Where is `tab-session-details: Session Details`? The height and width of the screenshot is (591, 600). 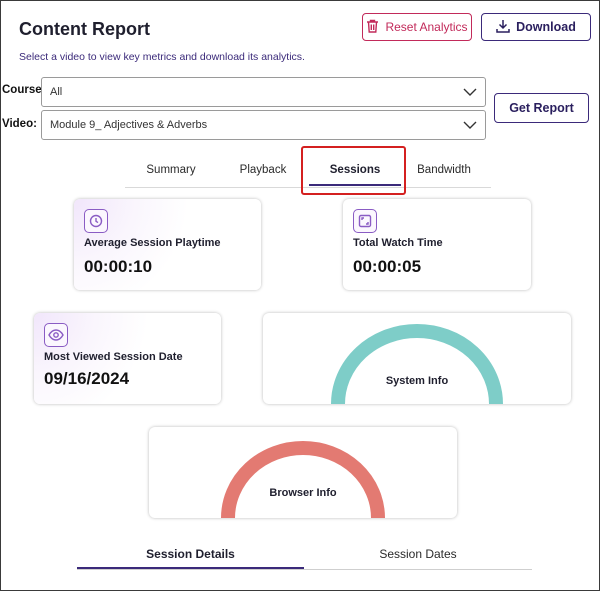
tab-session-details: Session Details is located at coordinates (190, 554).